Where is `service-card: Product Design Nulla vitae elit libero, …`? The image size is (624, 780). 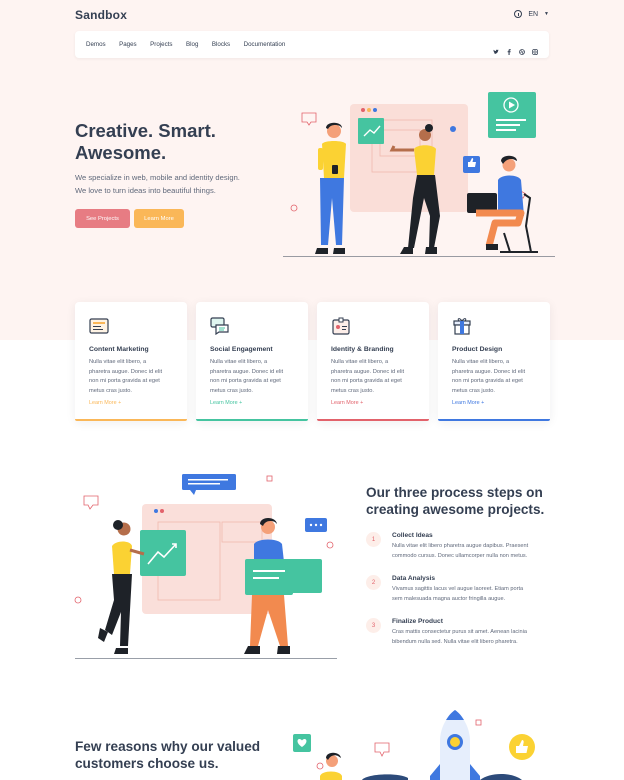 service-card: Product Design Nulla vitae elit libero, … is located at coordinates (494, 361).